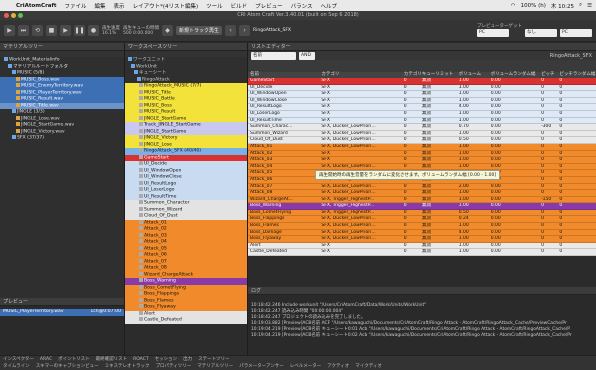  Describe the element at coordinates (284, 114) in the screenshot. I see `cell-n: UI_LoserLogo` at that location.